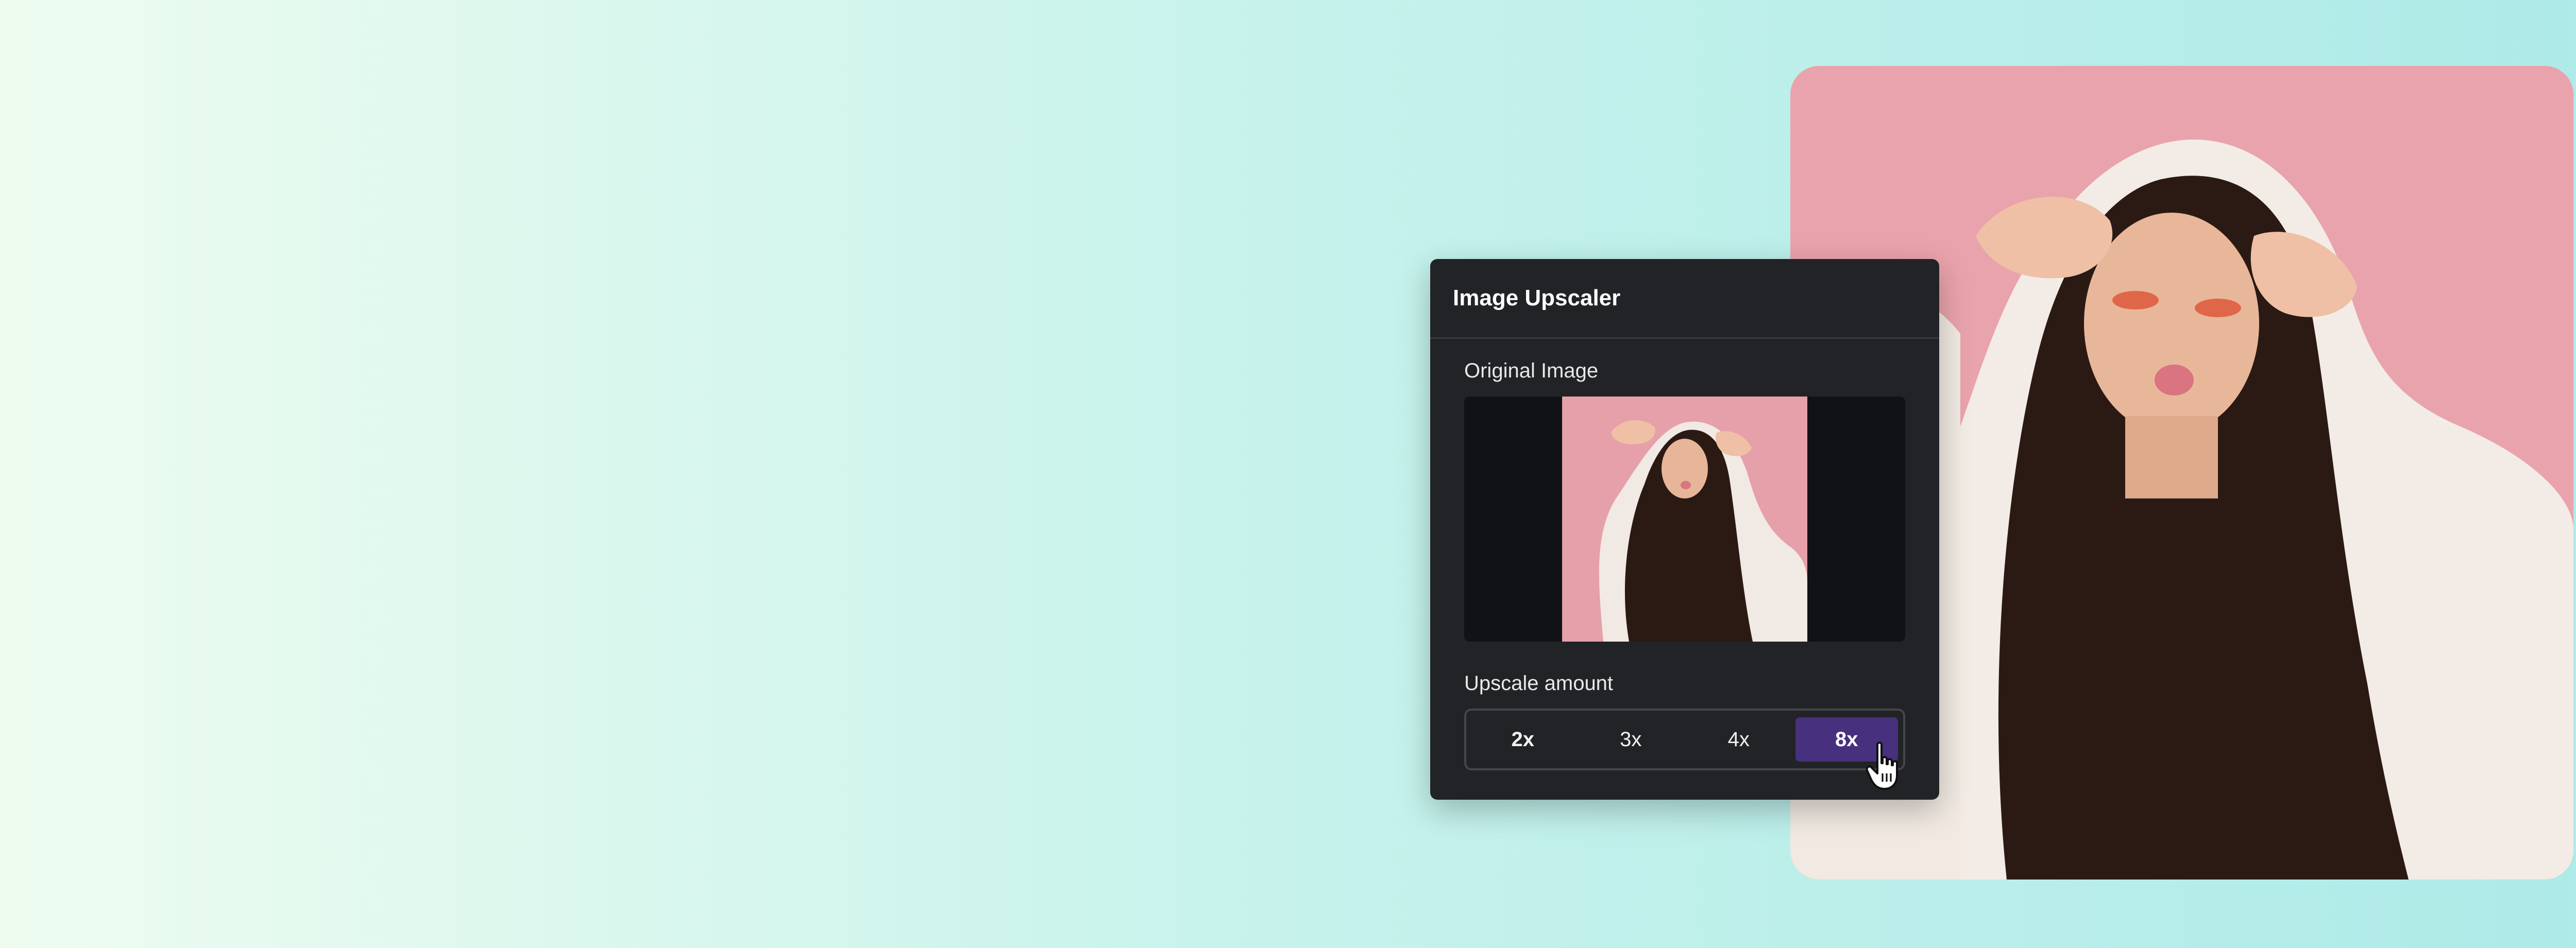 The width and height of the screenshot is (2576, 948). What do you see at coordinates (1631, 740) in the screenshot?
I see `option-3x-button: 3x` at bounding box center [1631, 740].